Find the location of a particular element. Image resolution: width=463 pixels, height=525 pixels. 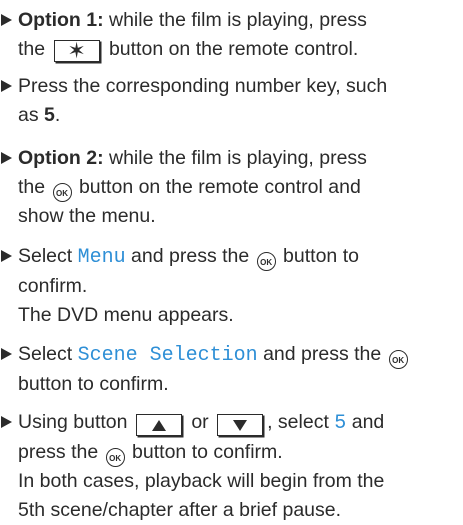

step-text: . is located at coordinates (57, 115).